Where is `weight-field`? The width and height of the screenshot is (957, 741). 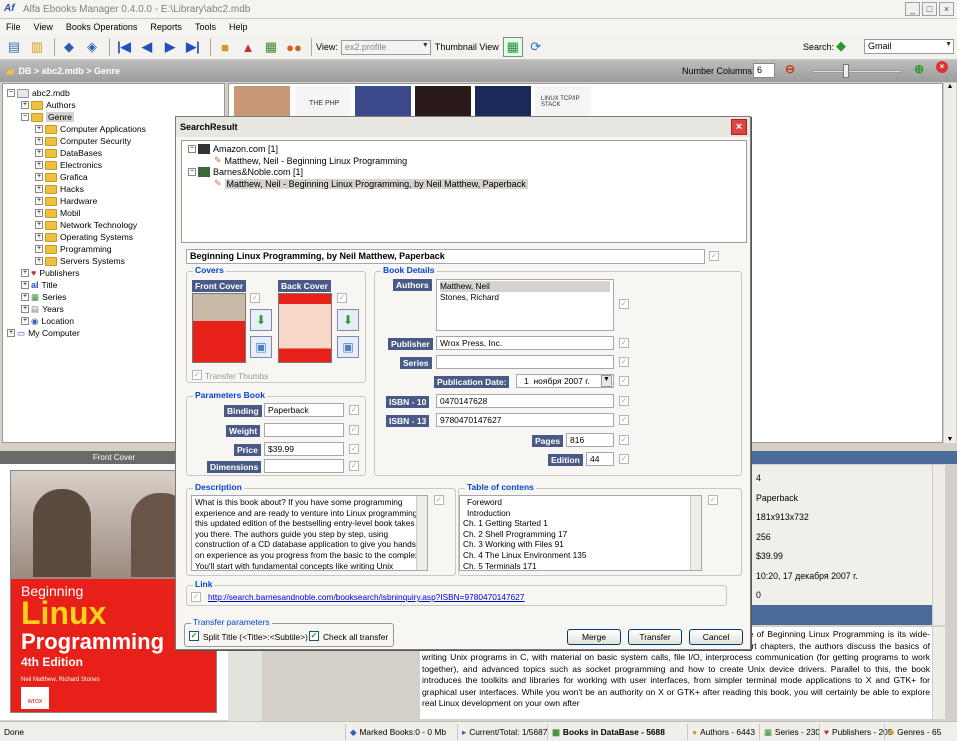
weight-field is located at coordinates (304, 430).